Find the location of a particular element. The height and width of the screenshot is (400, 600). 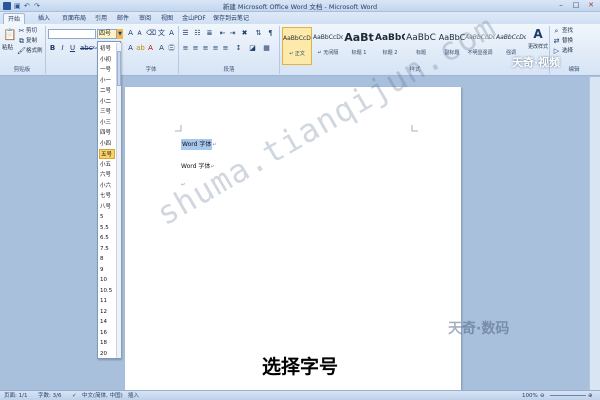

replace-button: 替换 is located at coordinates (567, 41).